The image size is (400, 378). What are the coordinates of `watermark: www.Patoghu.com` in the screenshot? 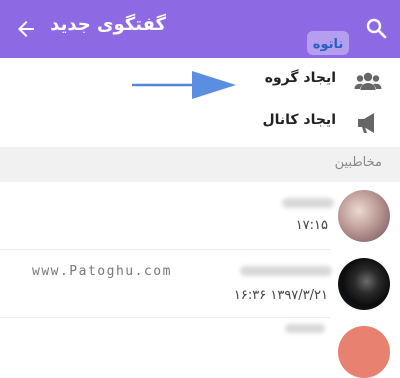 It's located at (102, 271).